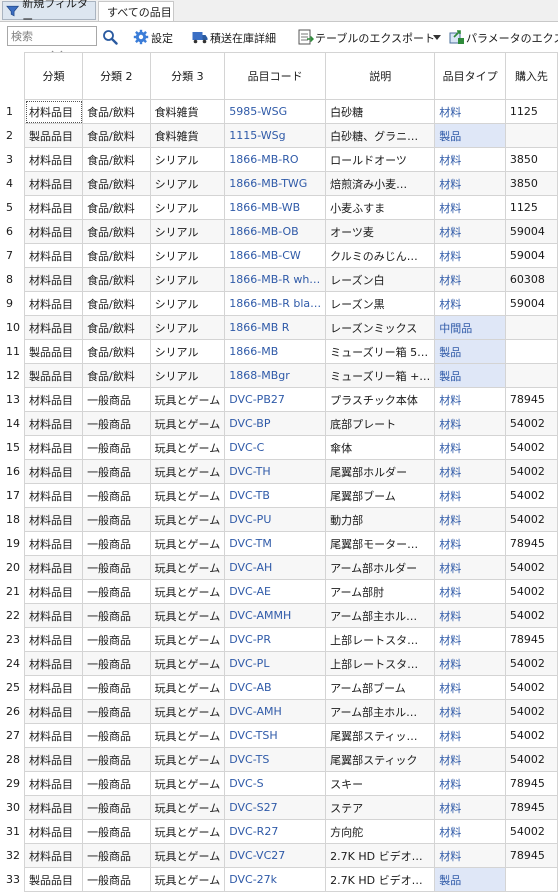 The image size is (558, 893). What do you see at coordinates (279, 543) in the screenshot?
I see `table-row: 19 材料品目 一般商品 玩具とゲーム DVC-TM 尾翼部モーター… 材料 78945` at bounding box center [279, 543].